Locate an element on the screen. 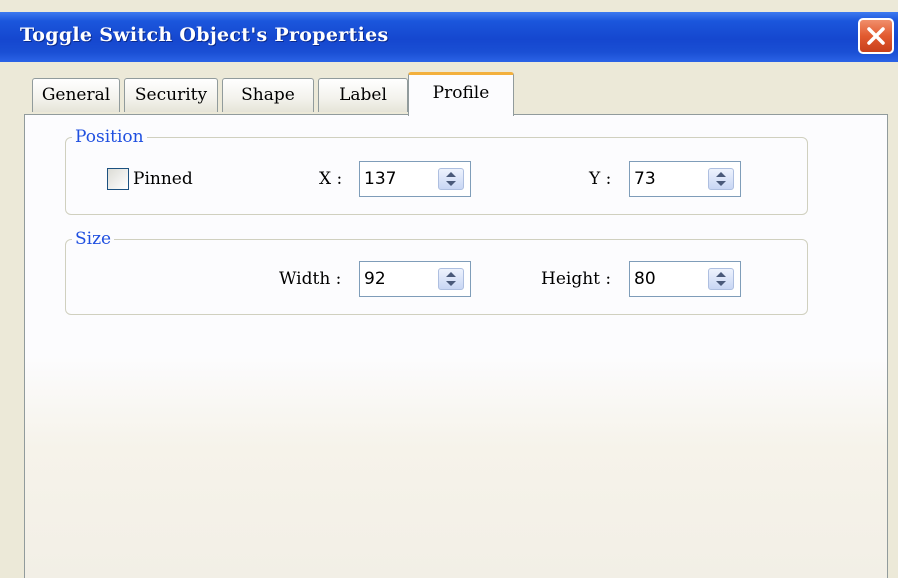 Image resolution: width=898 pixels, height=578 pixels. height-spin-box is located at coordinates (685, 279).